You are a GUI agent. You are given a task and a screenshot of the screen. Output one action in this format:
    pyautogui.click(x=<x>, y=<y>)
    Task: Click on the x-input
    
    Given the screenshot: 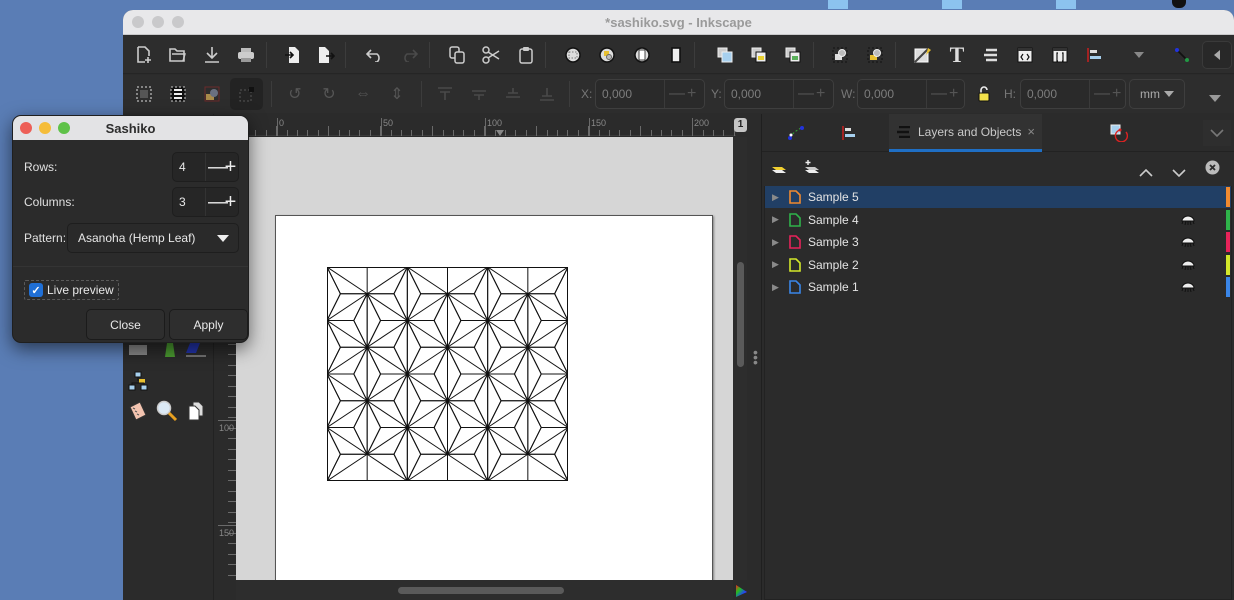 What is the action you would take?
    pyautogui.click(x=630, y=94)
    